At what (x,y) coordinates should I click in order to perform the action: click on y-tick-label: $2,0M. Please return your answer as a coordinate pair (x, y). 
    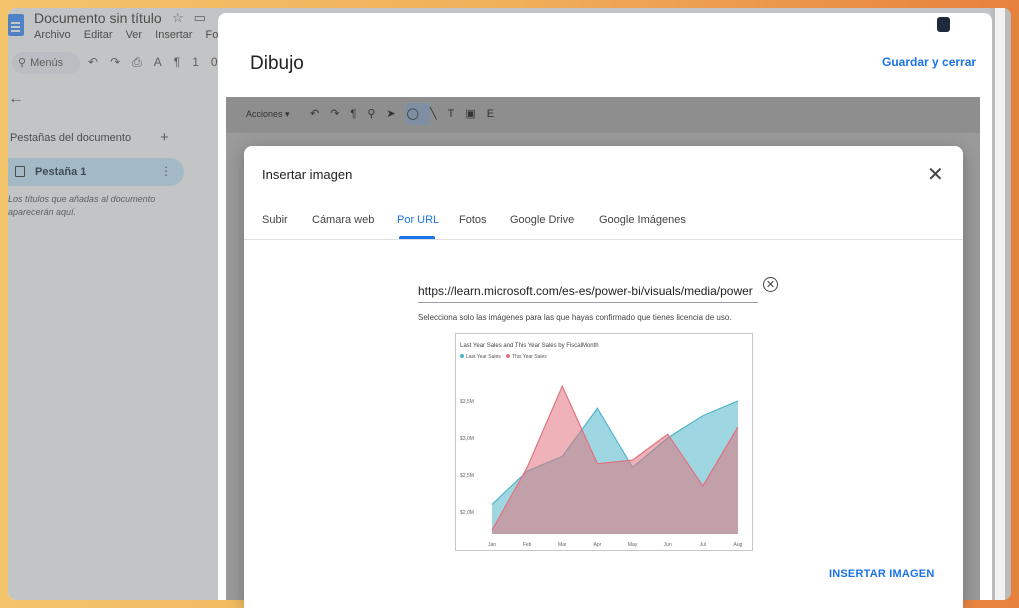
    Looking at the image, I should click on (467, 513).